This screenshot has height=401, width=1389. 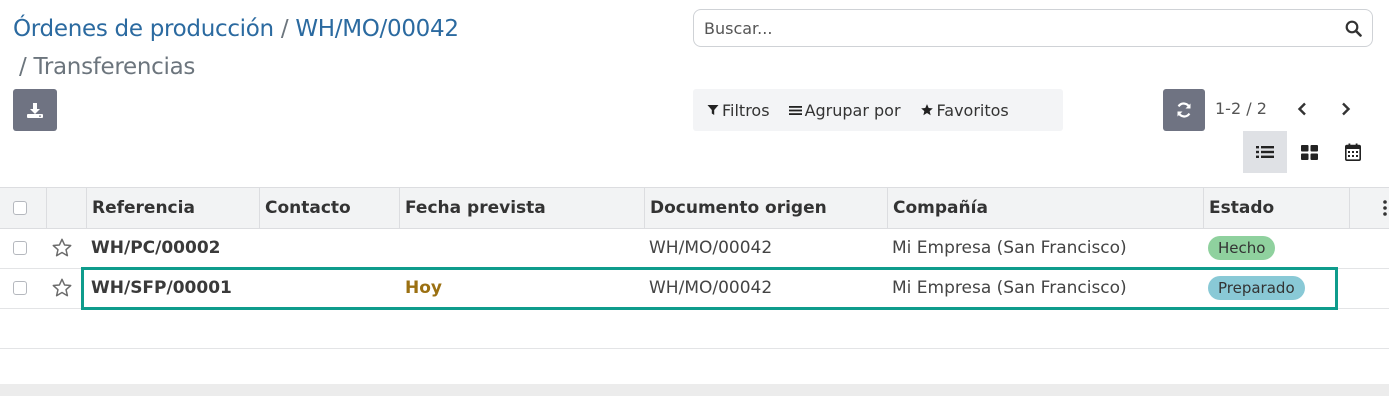 I want to click on select-all-checkbox, so click(x=20, y=208).